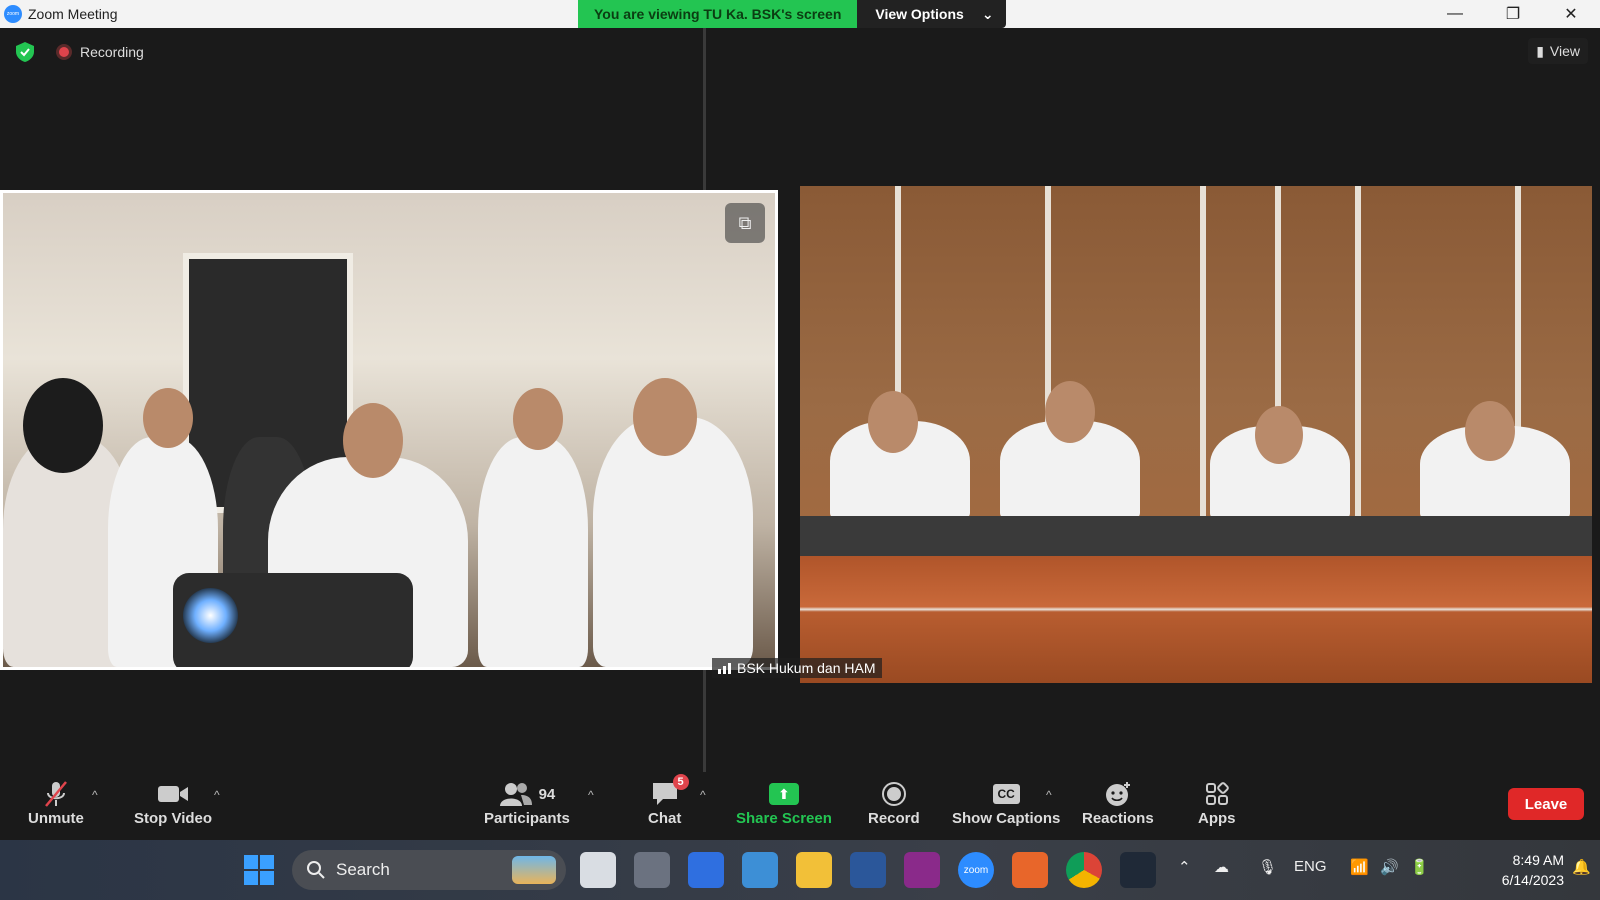 This screenshot has width=1600, height=900. I want to click on snipping-tool-icon, so click(598, 870).